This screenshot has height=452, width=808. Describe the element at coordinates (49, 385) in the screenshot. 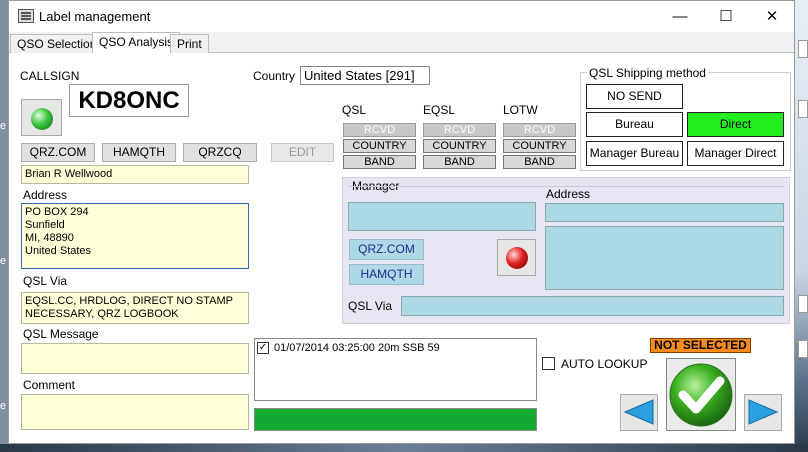

I see `comment-label: Comment` at that location.